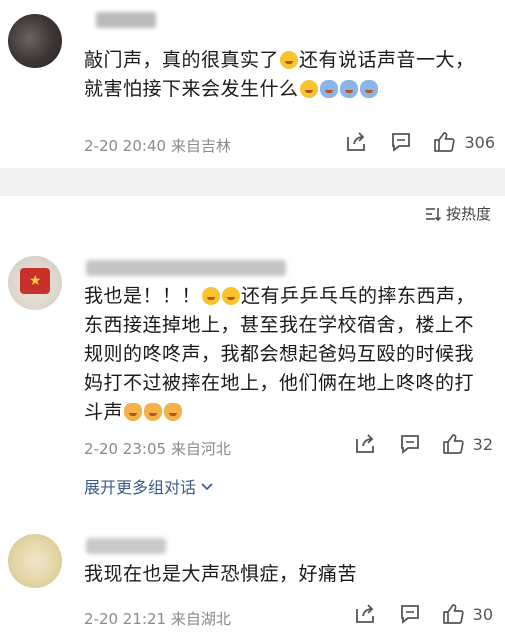  I want to click on comment-text-part: 敲门声，真的很真实了, so click(182, 60).